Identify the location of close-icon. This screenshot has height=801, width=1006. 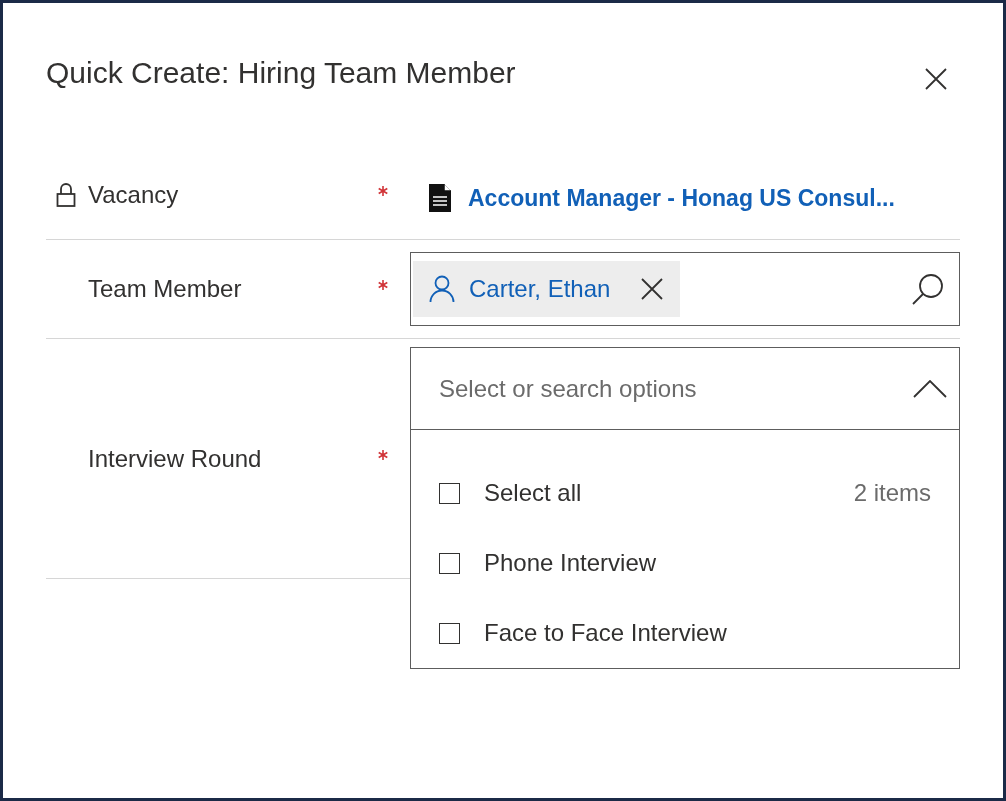
(936, 79).